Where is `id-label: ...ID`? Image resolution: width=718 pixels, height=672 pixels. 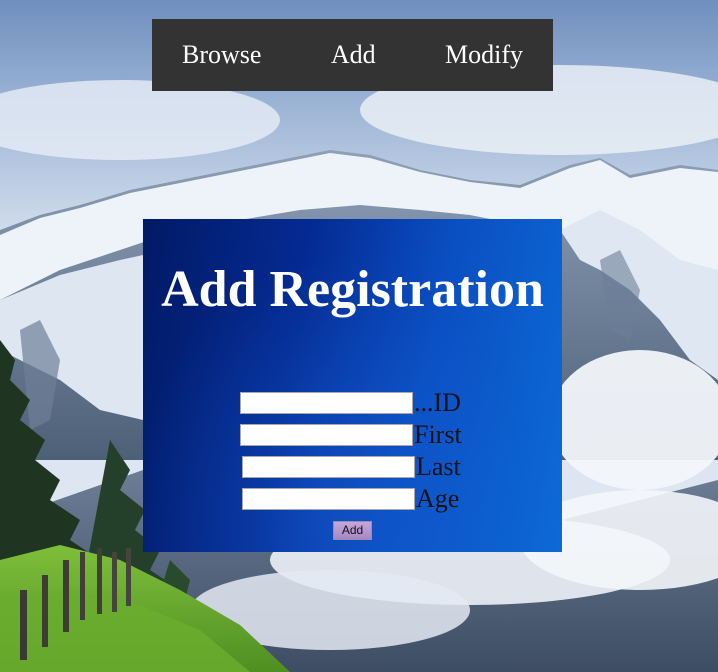 id-label: ...ID is located at coordinates (437, 402).